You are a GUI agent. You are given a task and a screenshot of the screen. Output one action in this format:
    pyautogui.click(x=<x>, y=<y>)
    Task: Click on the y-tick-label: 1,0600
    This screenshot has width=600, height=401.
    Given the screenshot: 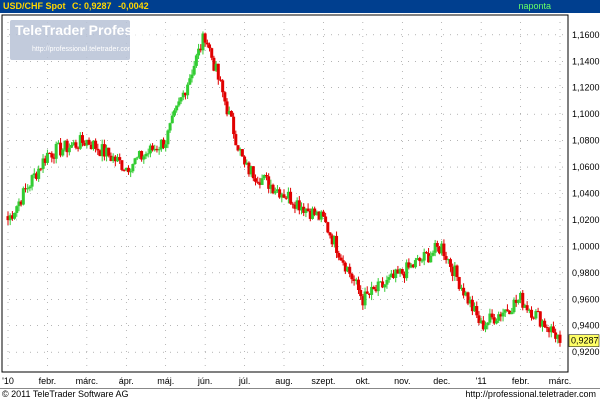 What is the action you would take?
    pyautogui.click(x=586, y=167)
    